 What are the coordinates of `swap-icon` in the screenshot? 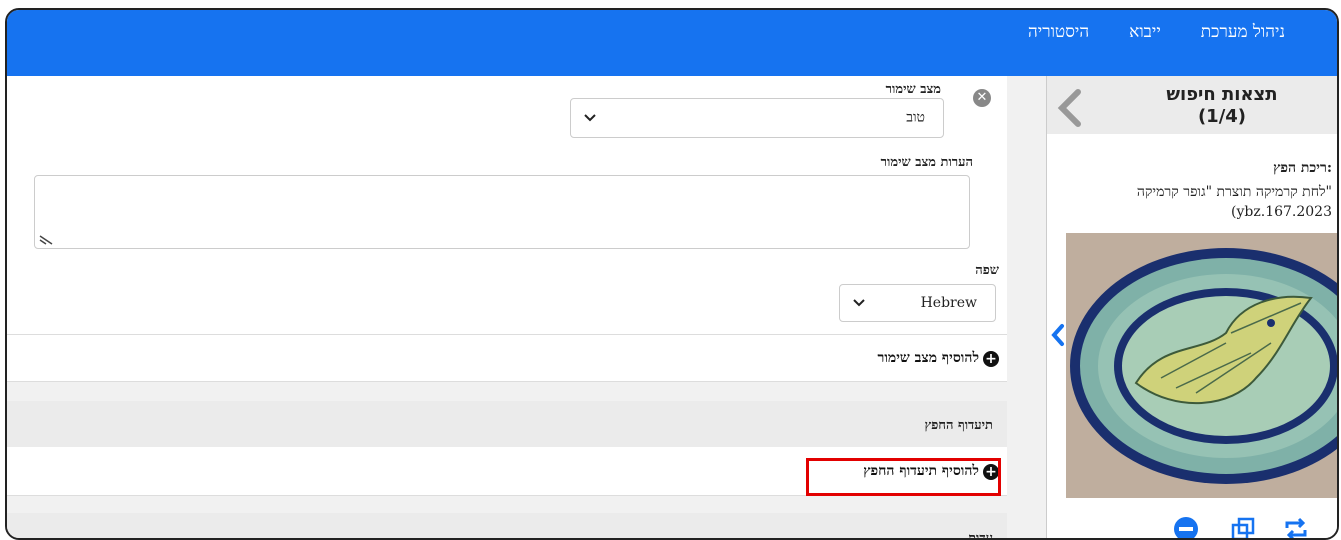 It's located at (1296, 528).